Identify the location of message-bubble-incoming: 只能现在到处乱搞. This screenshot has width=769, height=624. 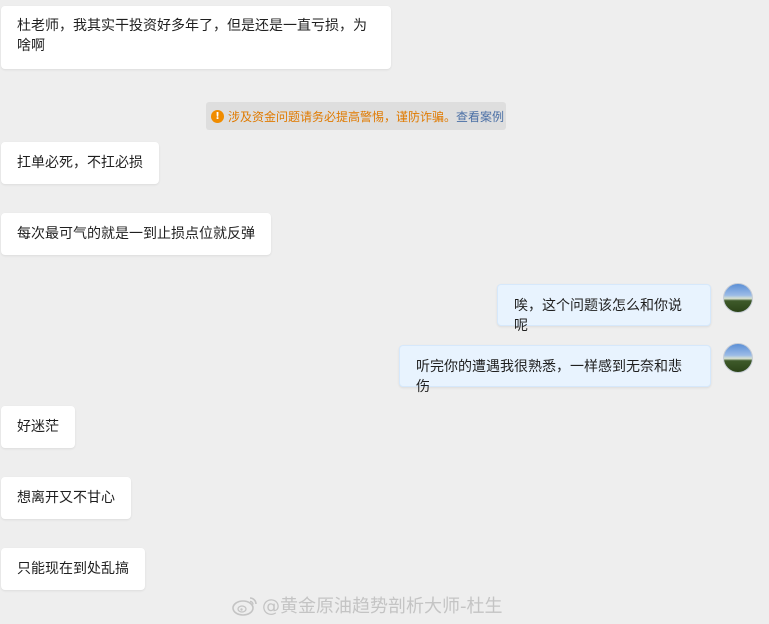
(73, 569).